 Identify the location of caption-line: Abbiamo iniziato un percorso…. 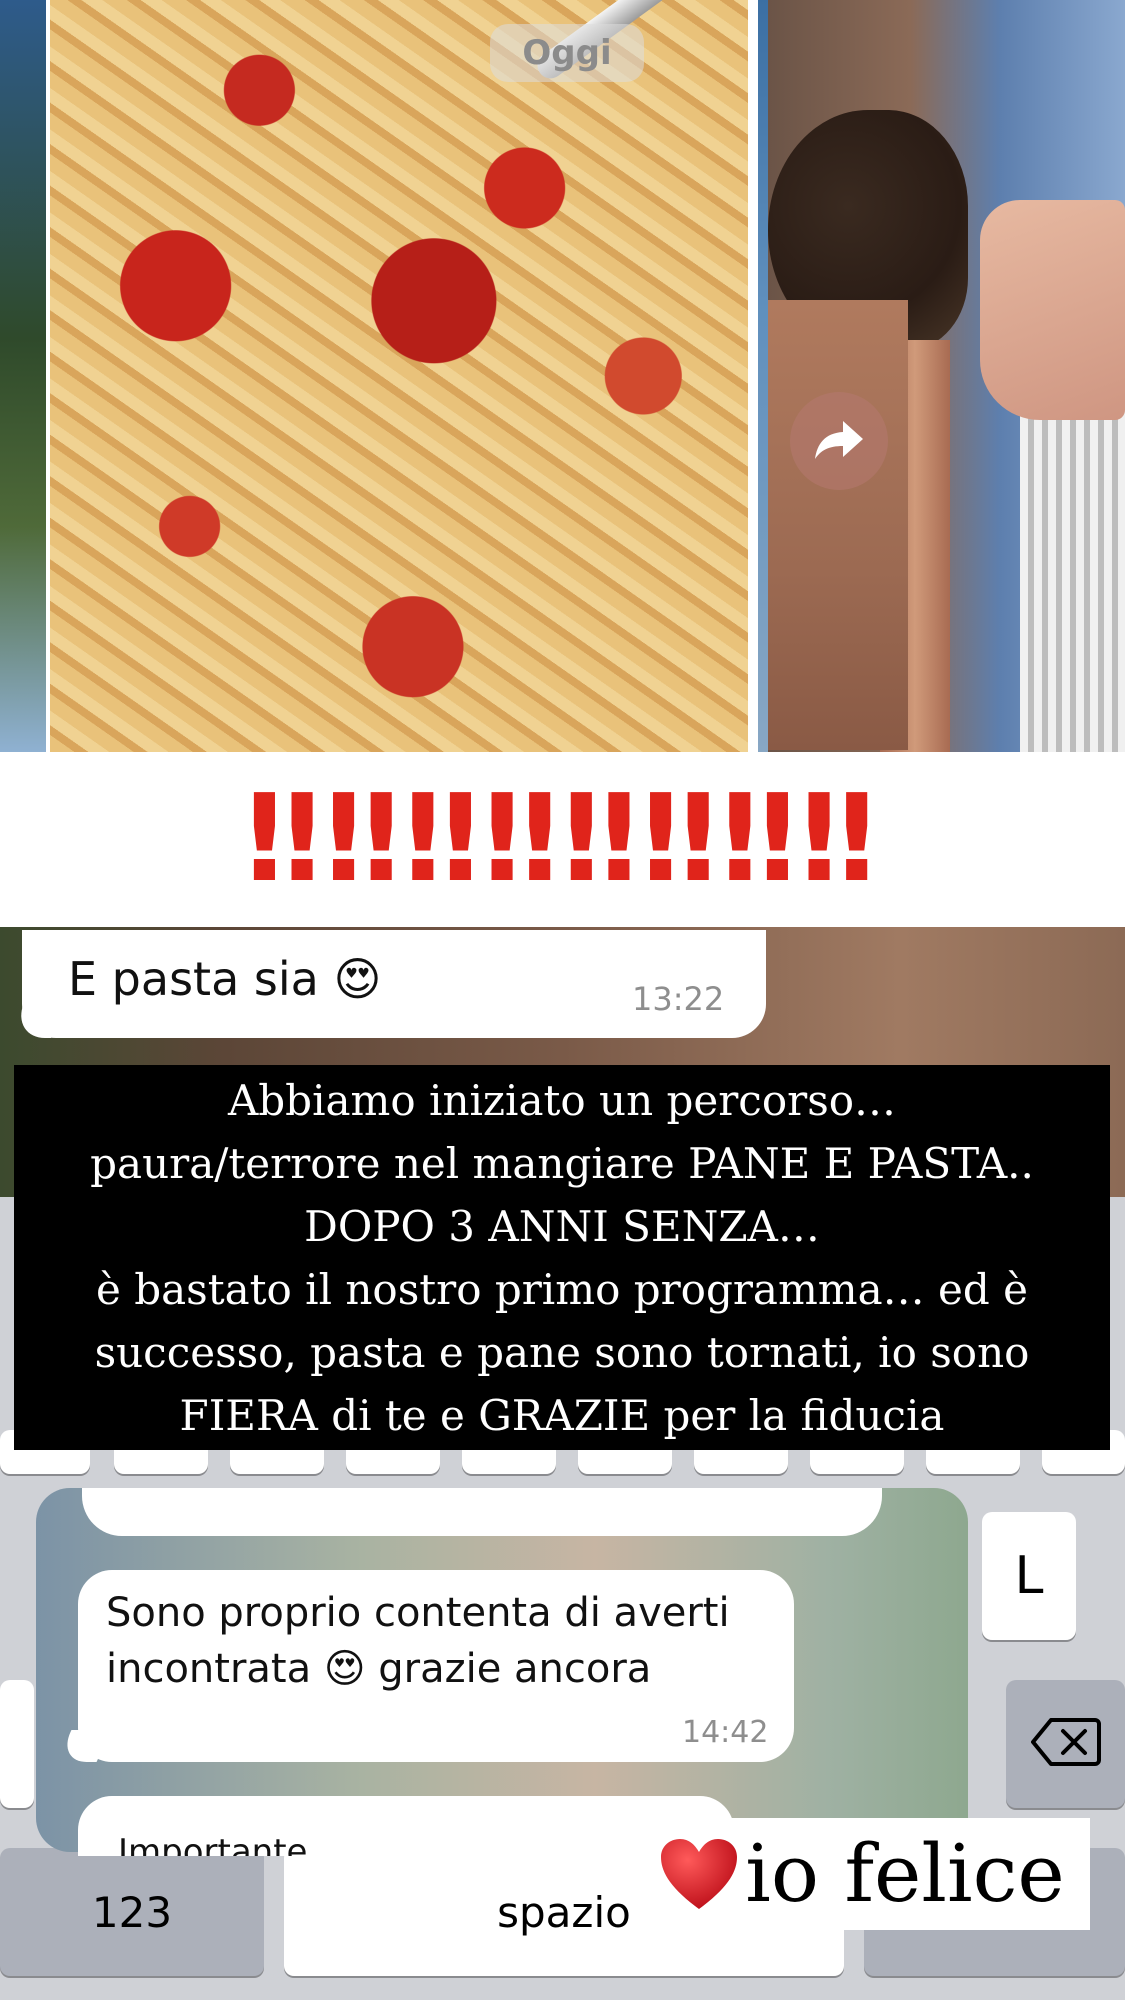
(562, 1100).